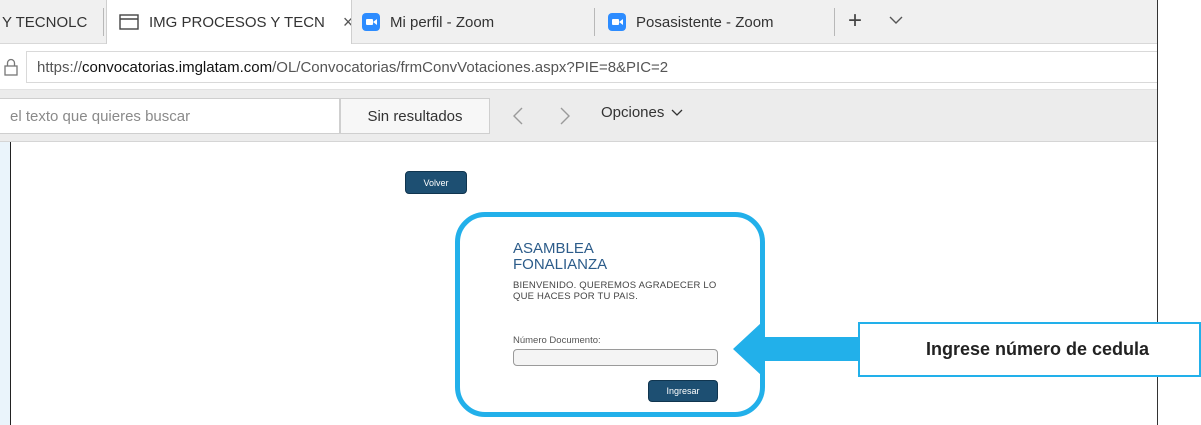  What do you see at coordinates (177, 67) in the screenshot?
I see `url-domain: convocatorias.imglatam.com` at bounding box center [177, 67].